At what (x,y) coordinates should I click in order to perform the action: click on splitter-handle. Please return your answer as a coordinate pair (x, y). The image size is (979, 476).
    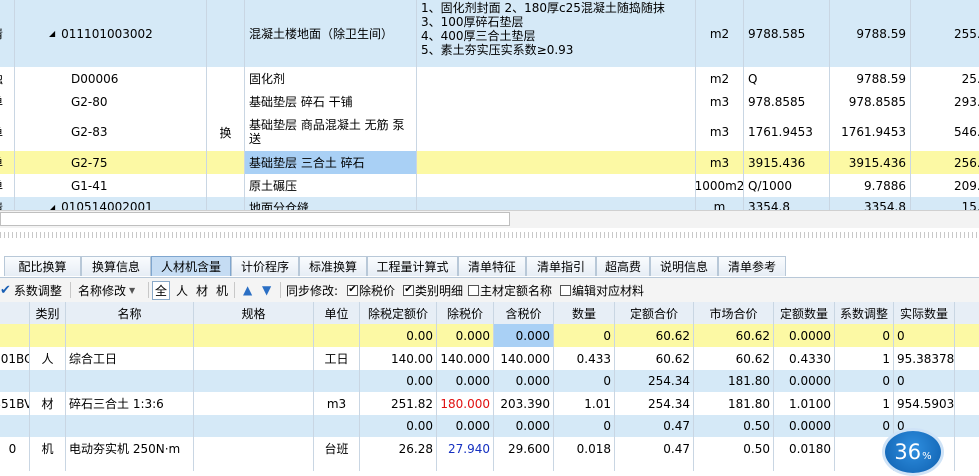
    Looking at the image, I should click on (489, 235).